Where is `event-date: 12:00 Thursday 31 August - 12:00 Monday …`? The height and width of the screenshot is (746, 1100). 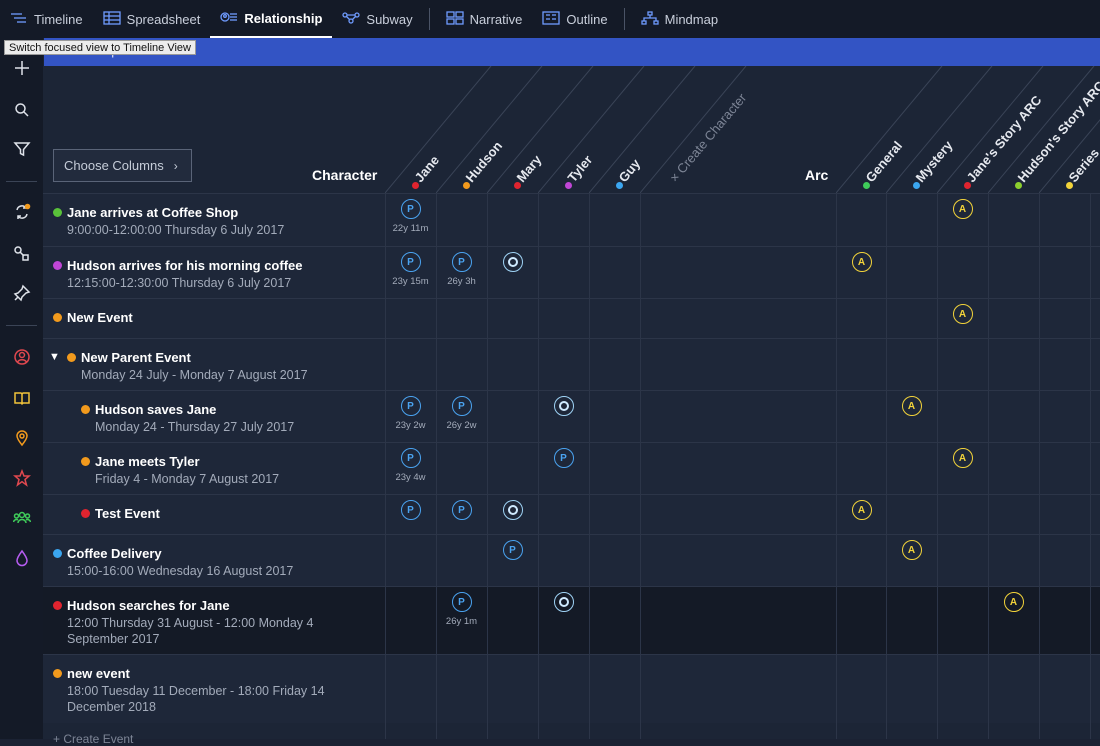
event-date: 12:00 Thursday 31 August - 12:00 Monday … is located at coordinates (190, 623).